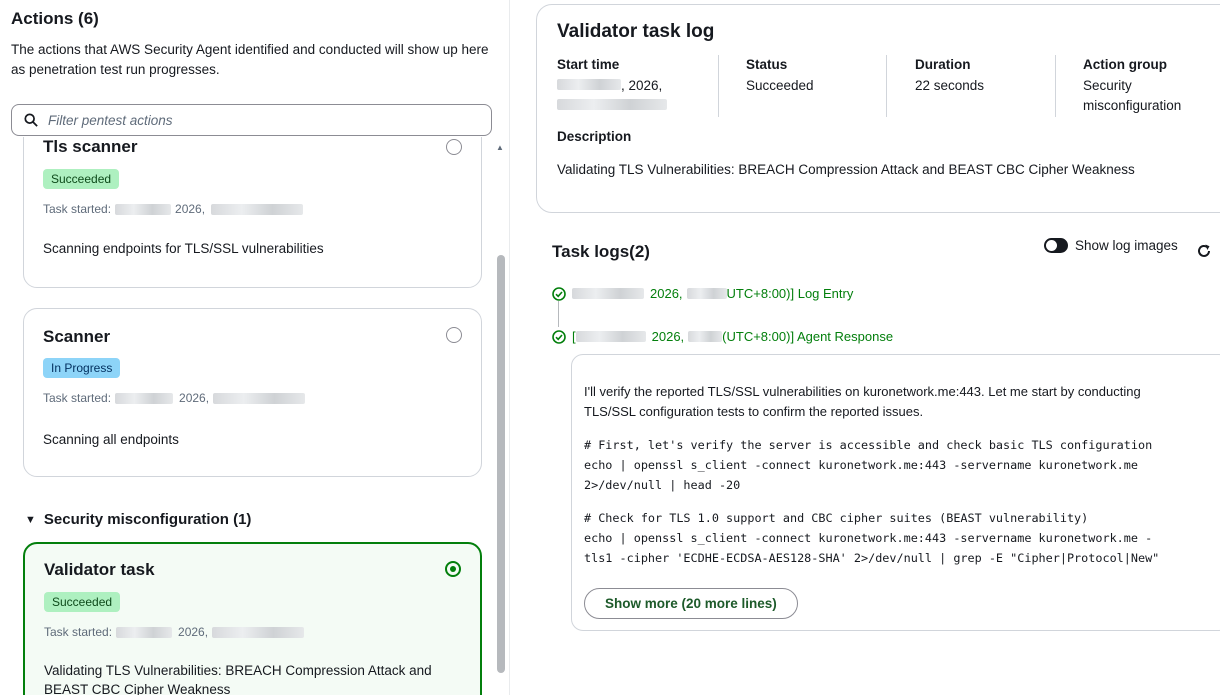 The image size is (1220, 695). I want to click on show-more-button: Show more (20 more lines), so click(691, 603).